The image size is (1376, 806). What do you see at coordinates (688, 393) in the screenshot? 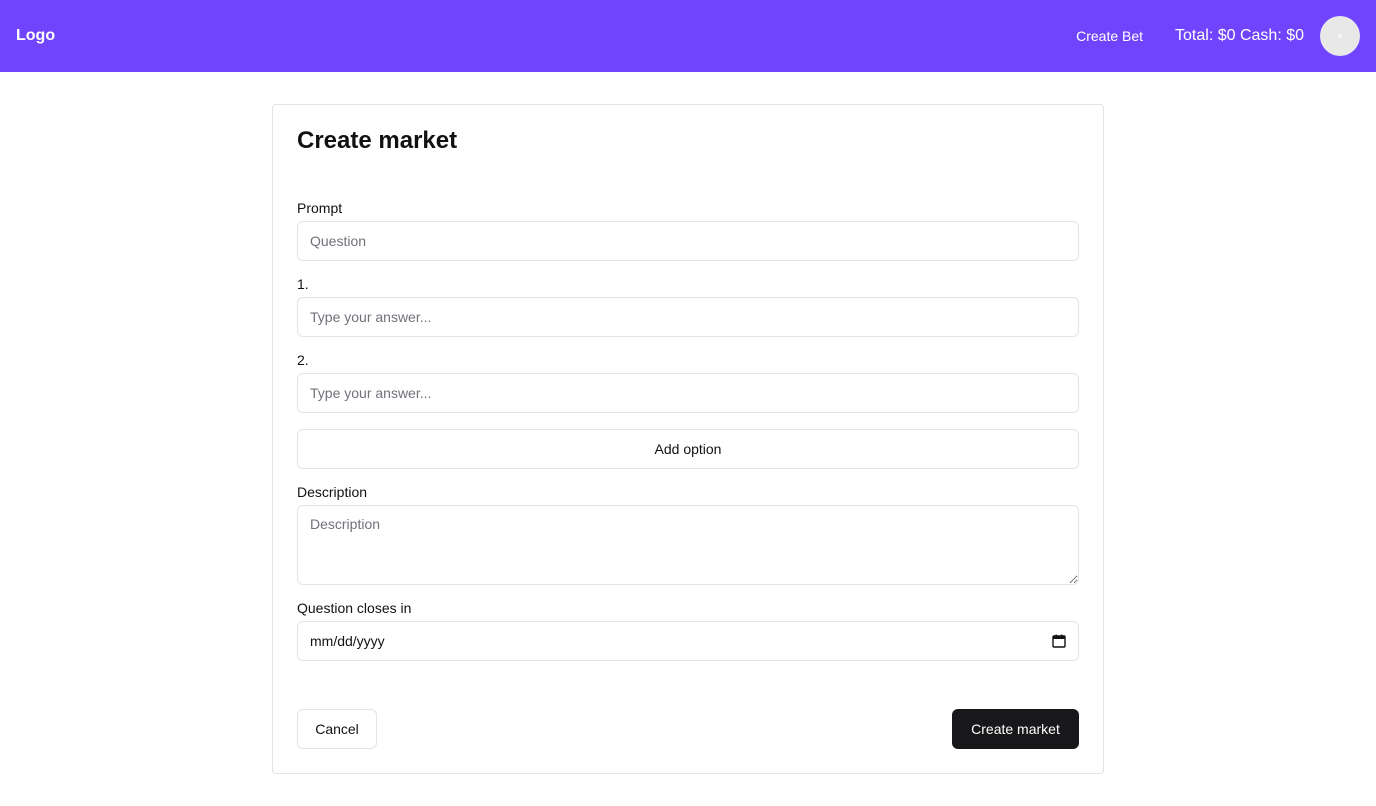
I see `option-2-input` at bounding box center [688, 393].